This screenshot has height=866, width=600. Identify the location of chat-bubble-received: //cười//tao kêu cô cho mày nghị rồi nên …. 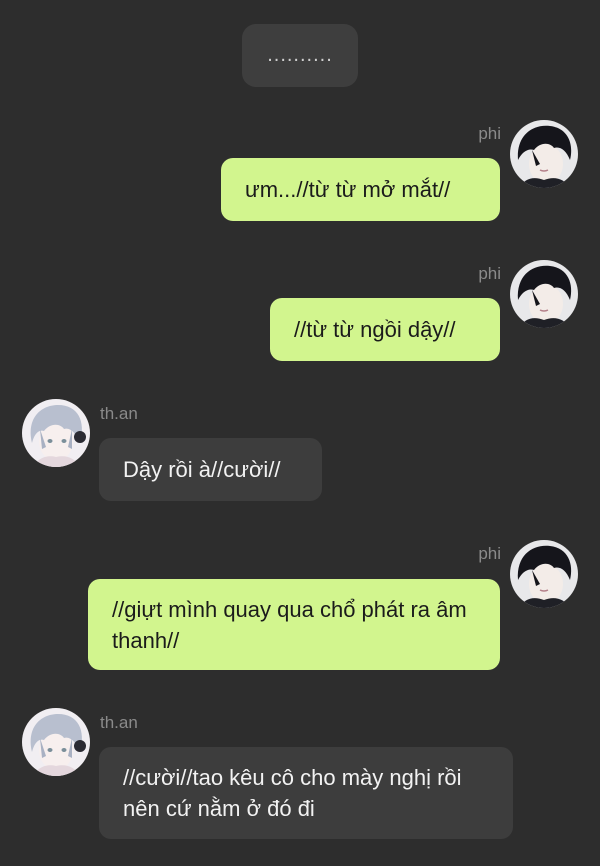
(306, 793).